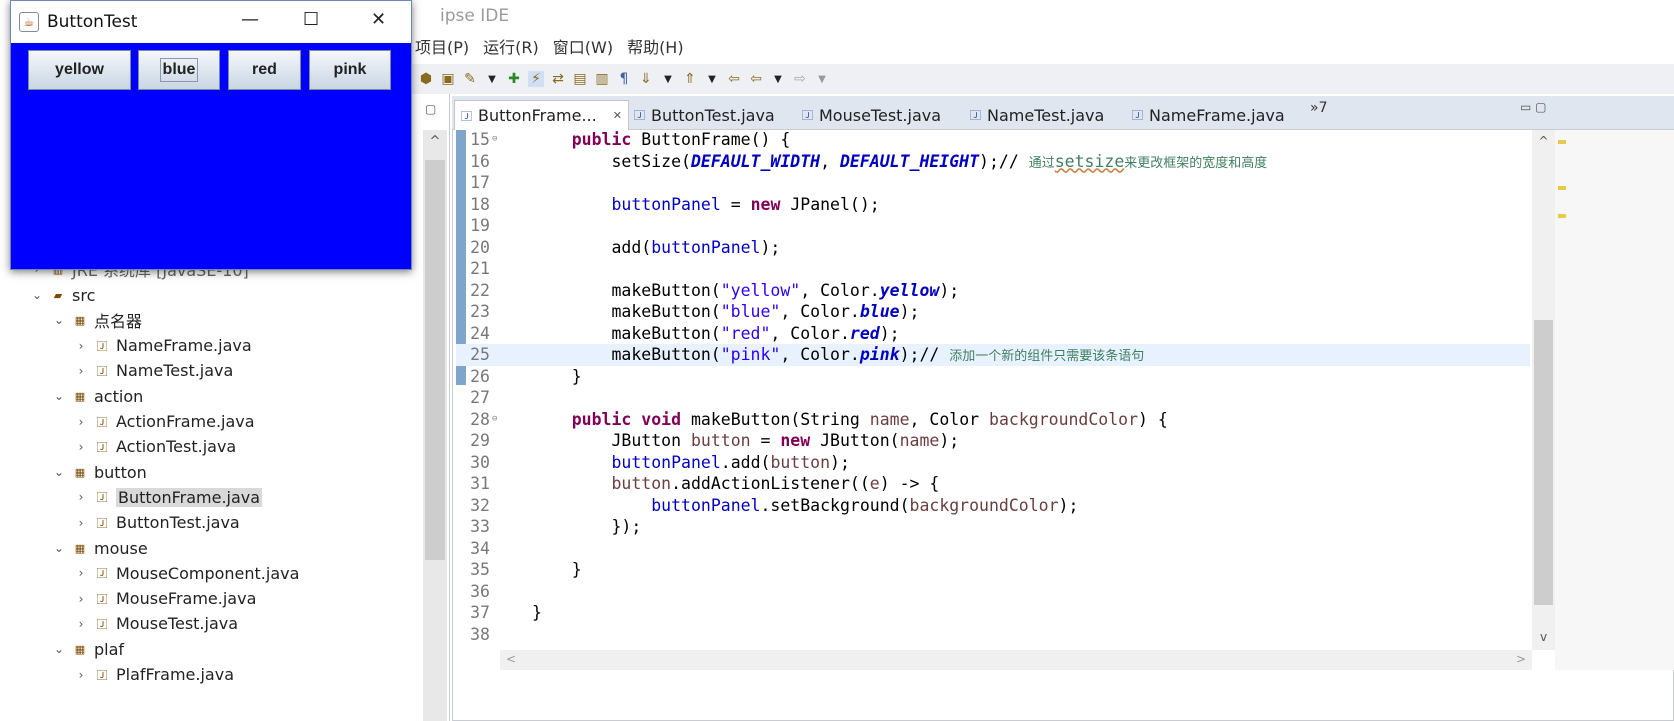 This screenshot has height=721, width=1674. What do you see at coordinates (350, 70) in the screenshot?
I see `pink-button: pink` at bounding box center [350, 70].